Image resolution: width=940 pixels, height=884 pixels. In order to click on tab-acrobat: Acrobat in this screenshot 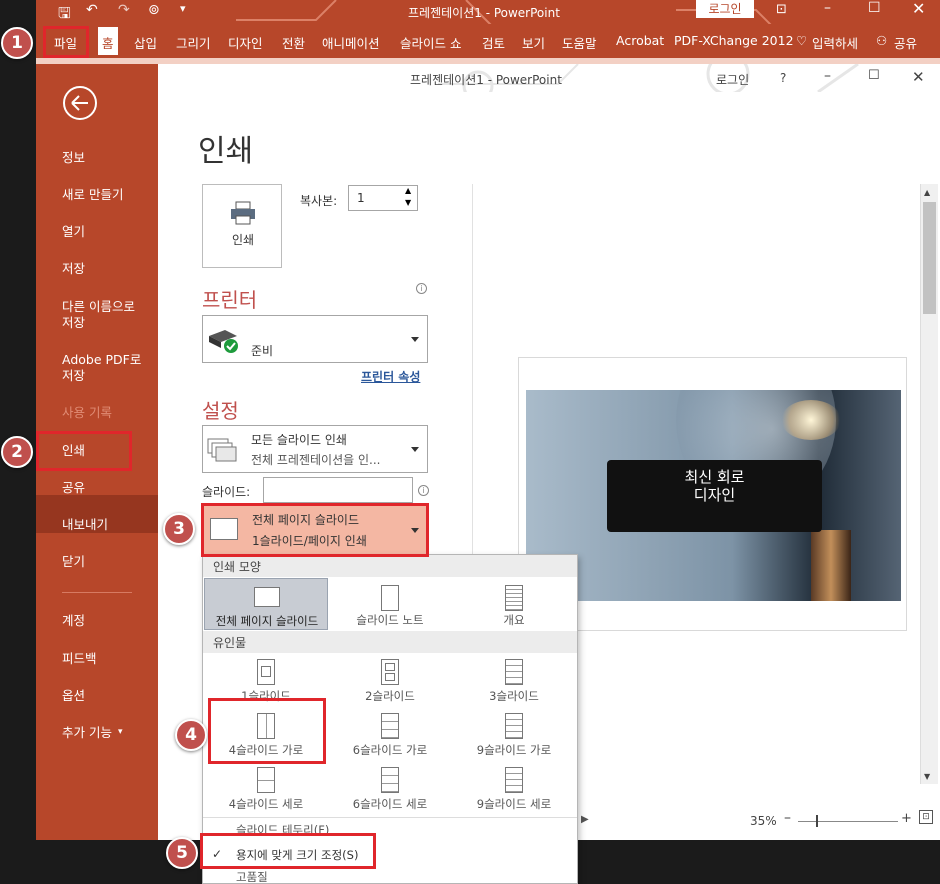, I will do `click(640, 40)`.